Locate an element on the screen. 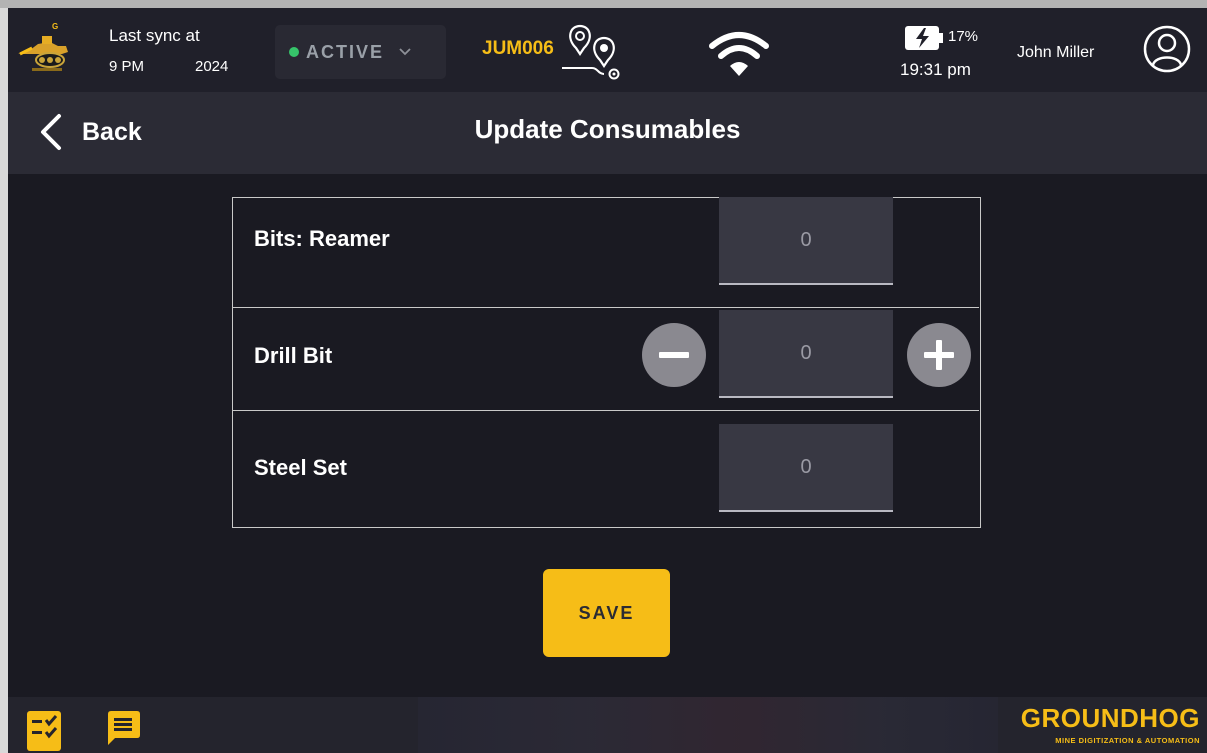 This screenshot has width=1207, height=753. machine-status-dropdown: ACTIVE is located at coordinates (360, 52).